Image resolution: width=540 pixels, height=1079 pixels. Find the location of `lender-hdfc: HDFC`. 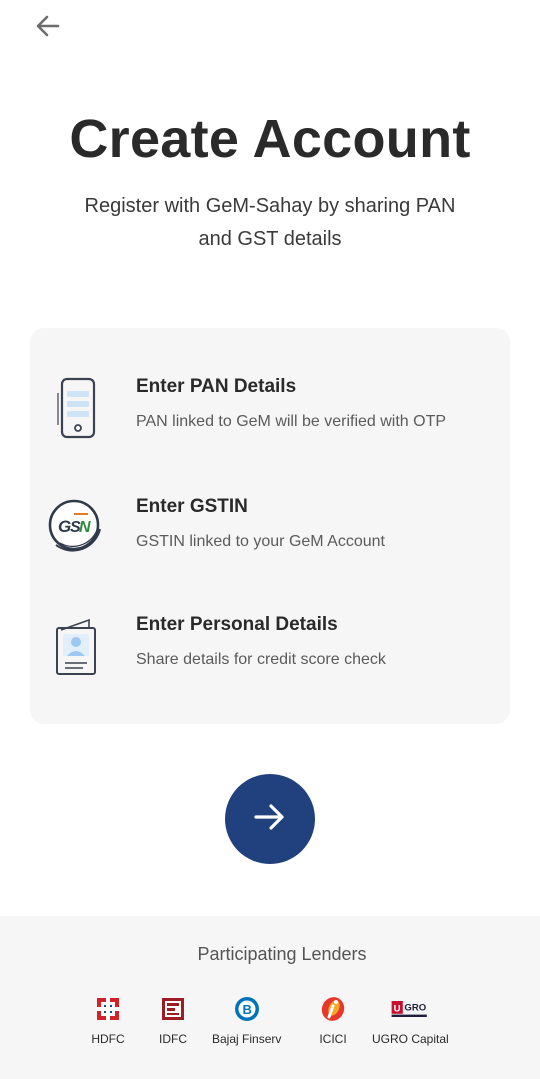

lender-hdfc: HDFC is located at coordinates (108, 1020).